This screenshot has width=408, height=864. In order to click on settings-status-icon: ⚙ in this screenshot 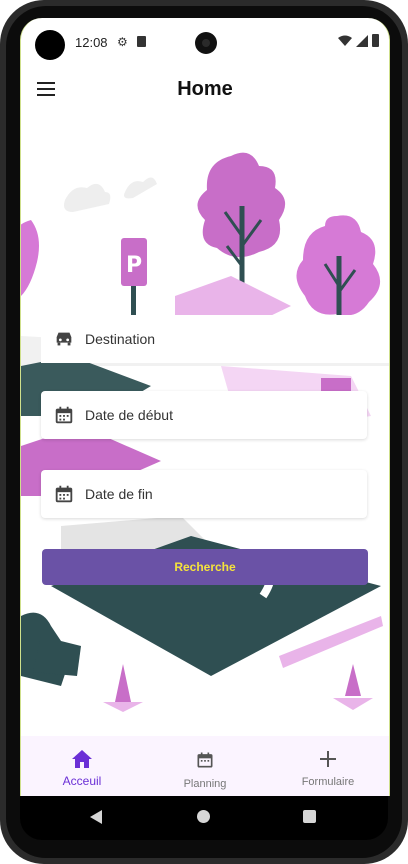, I will do `click(122, 42)`.